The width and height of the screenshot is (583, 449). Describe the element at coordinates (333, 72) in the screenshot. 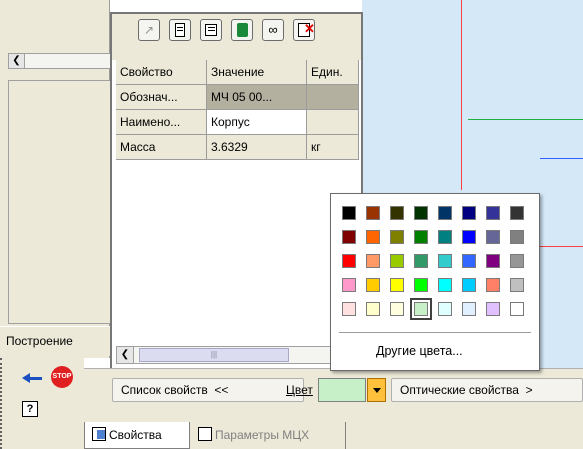

I see `column-header-unit: Един.` at that location.